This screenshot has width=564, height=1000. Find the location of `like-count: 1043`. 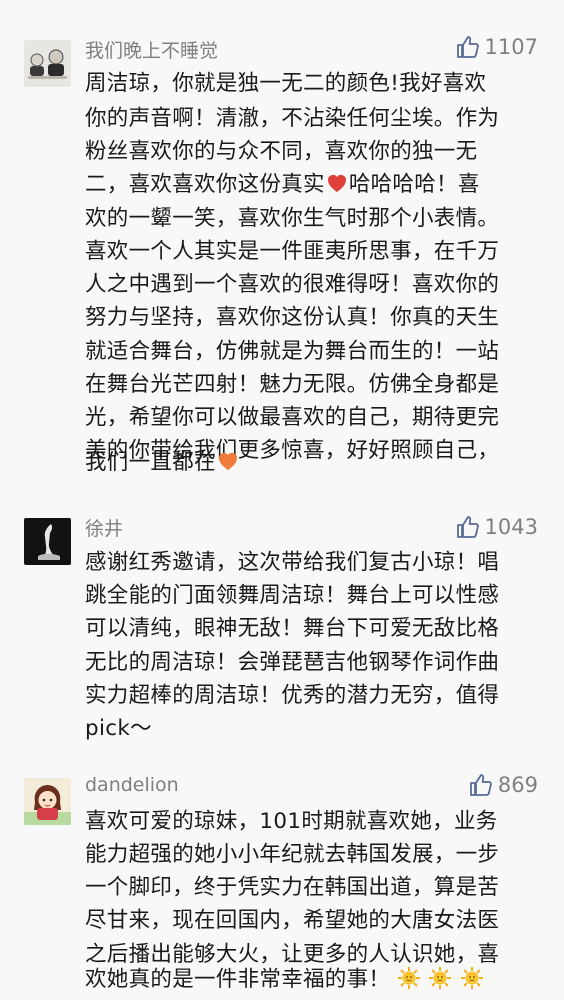

like-count: 1043 is located at coordinates (511, 527).